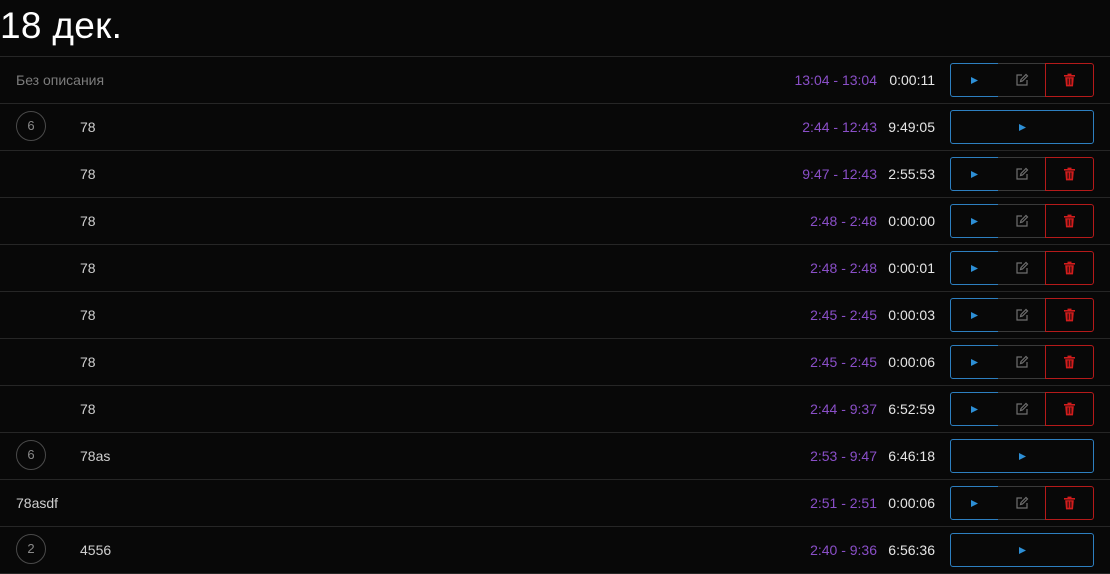  I want to click on entry-duration: 2:55:53, so click(911, 174).